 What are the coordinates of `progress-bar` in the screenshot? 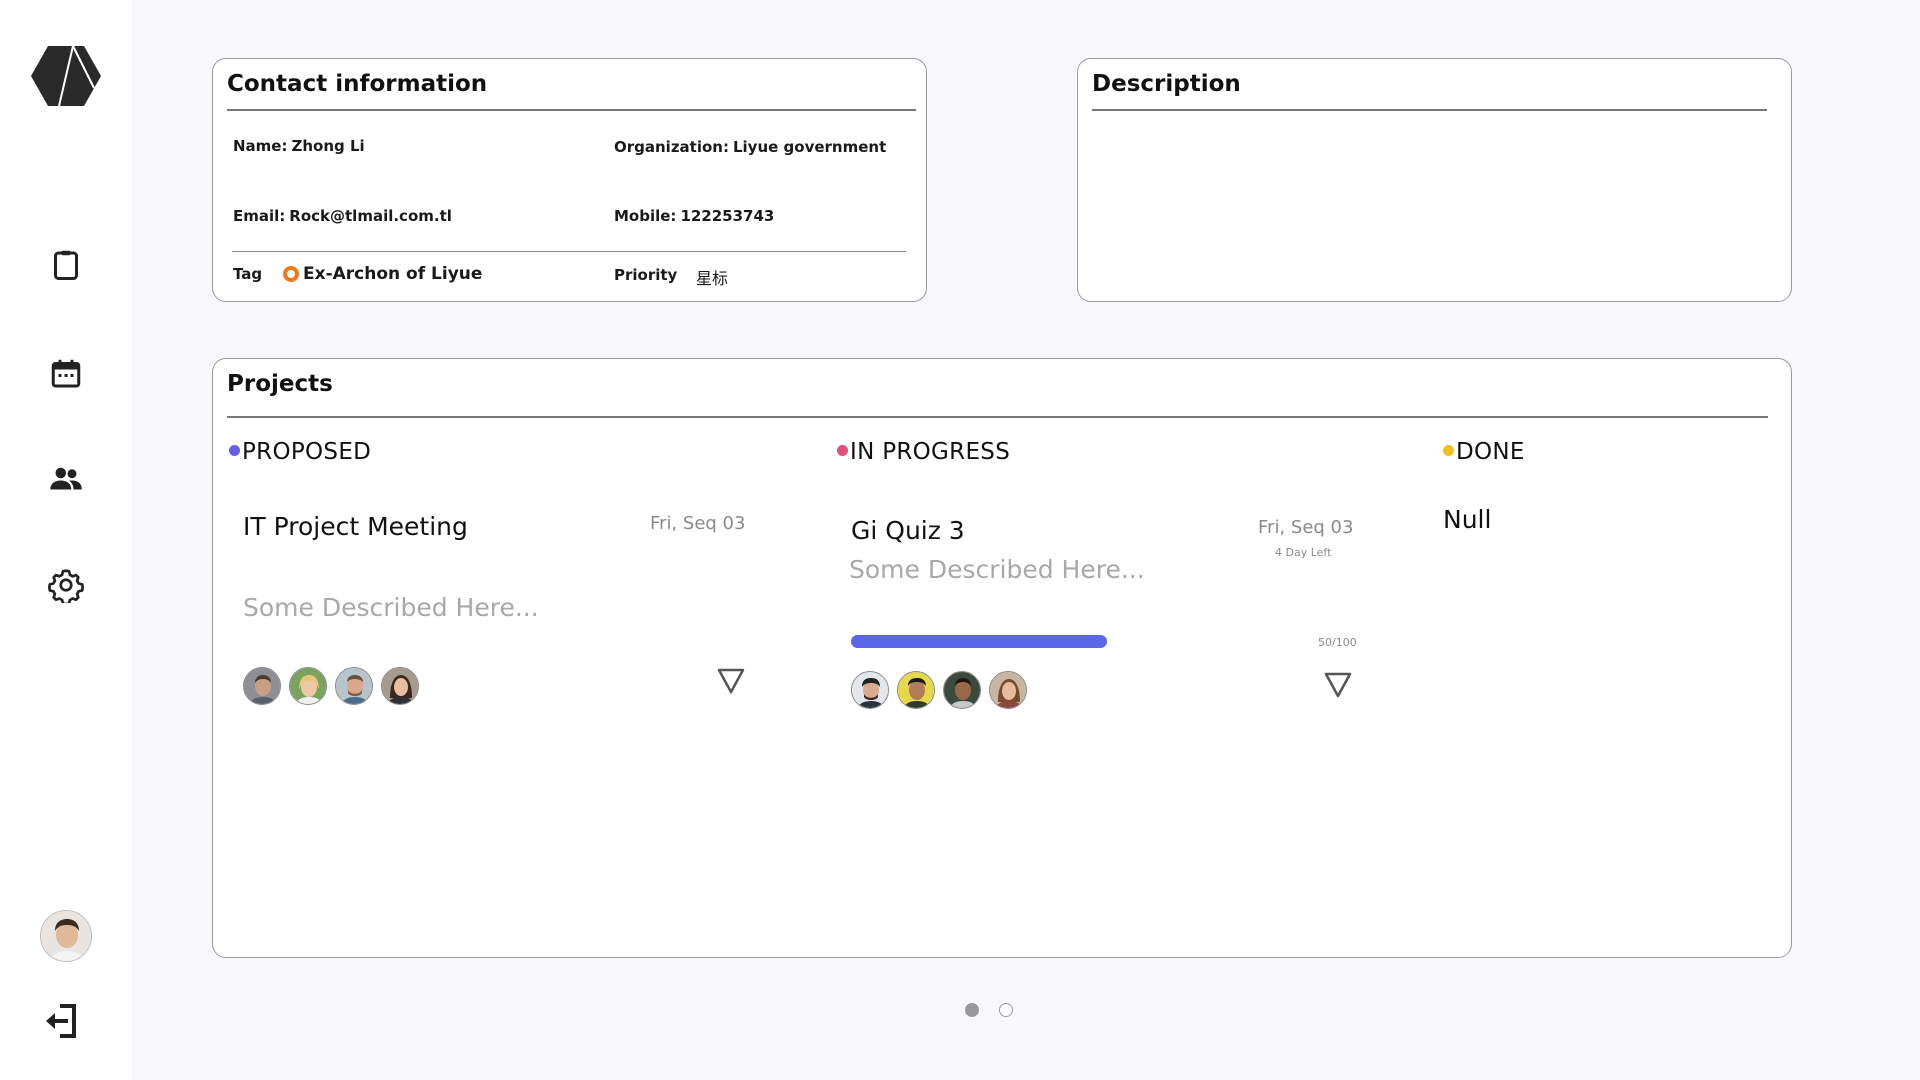 It's located at (1107, 641).